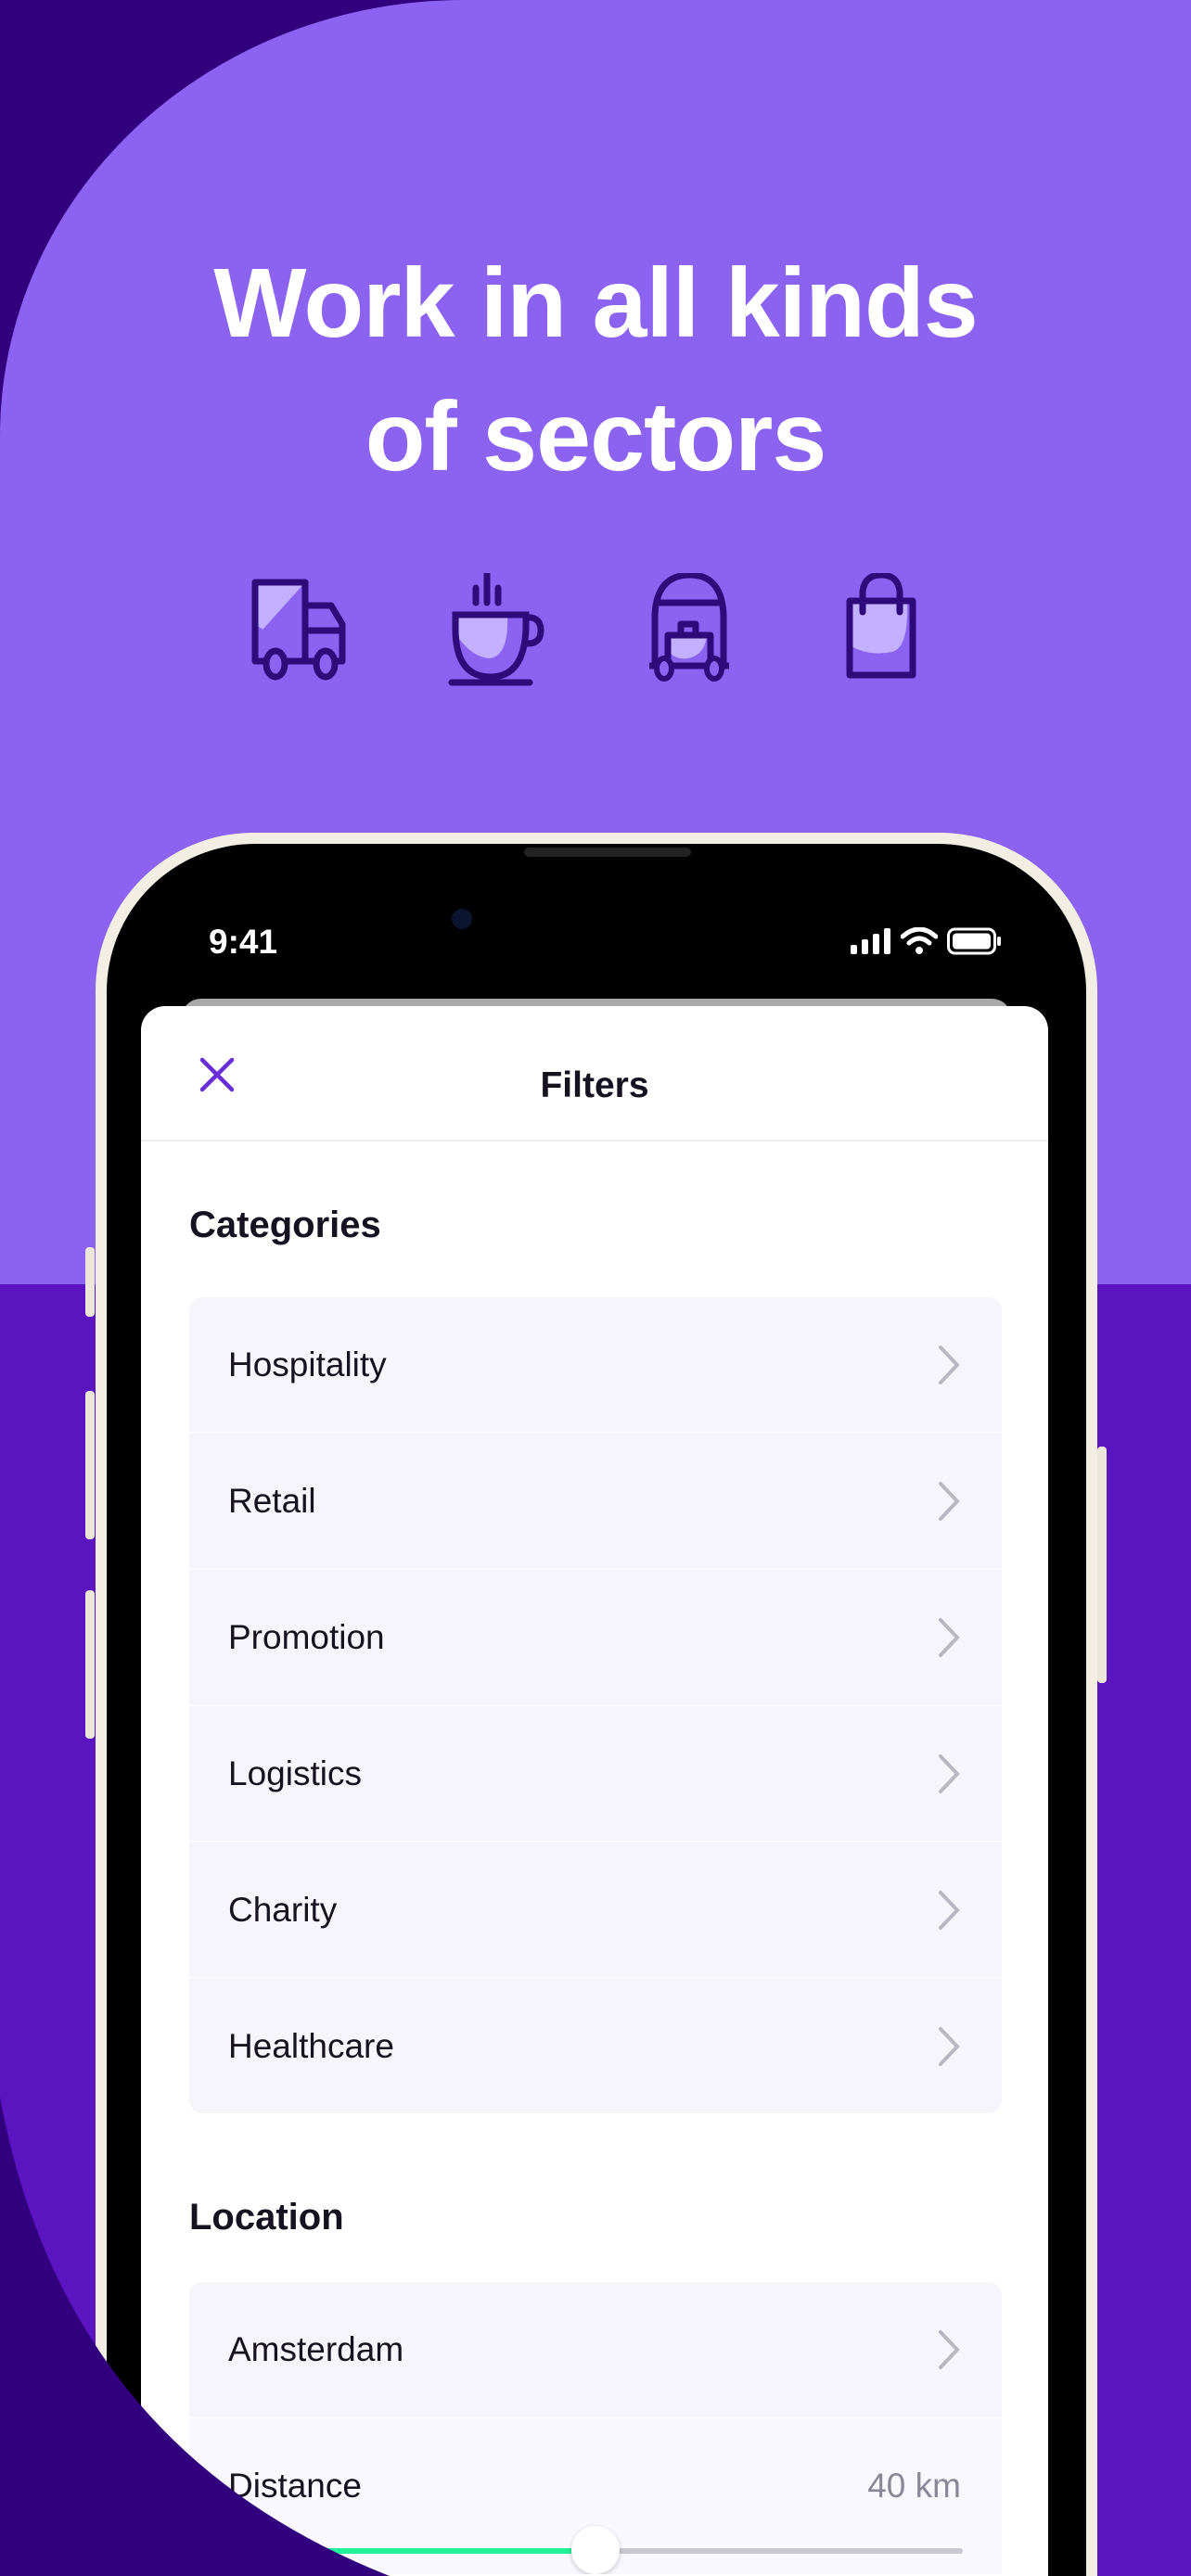 Image resolution: width=1191 pixels, height=2576 pixels. I want to click on status-icons, so click(927, 941).